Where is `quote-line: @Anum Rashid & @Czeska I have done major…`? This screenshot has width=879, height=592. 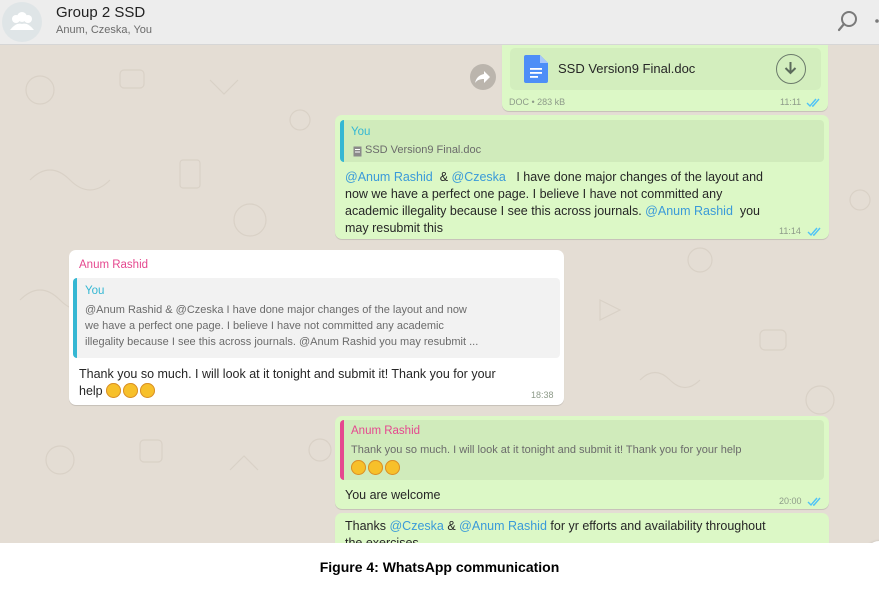 quote-line: @Anum Rashid & @Czeska I have done major… is located at coordinates (276, 310).